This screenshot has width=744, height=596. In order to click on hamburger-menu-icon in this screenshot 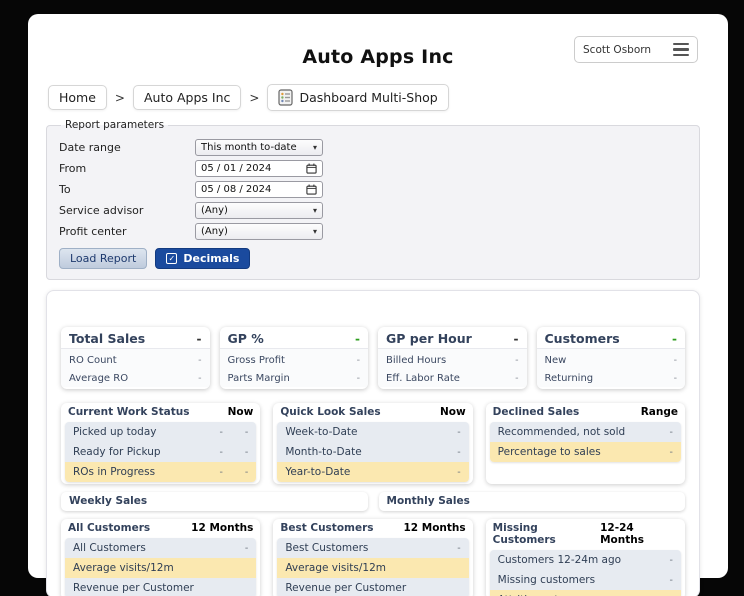, I will do `click(681, 49)`.